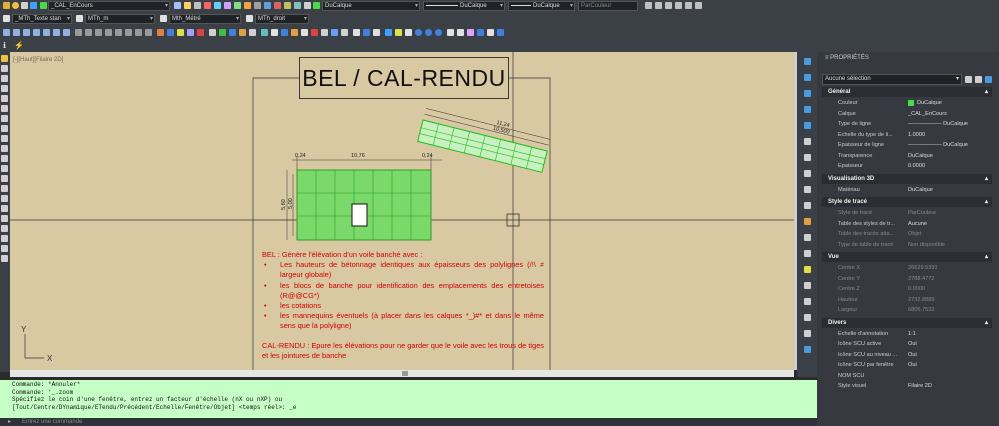 The width and height of the screenshot is (999, 426). What do you see at coordinates (4, 188) in the screenshot?
I see `tool-l14-icon` at bounding box center [4, 188].